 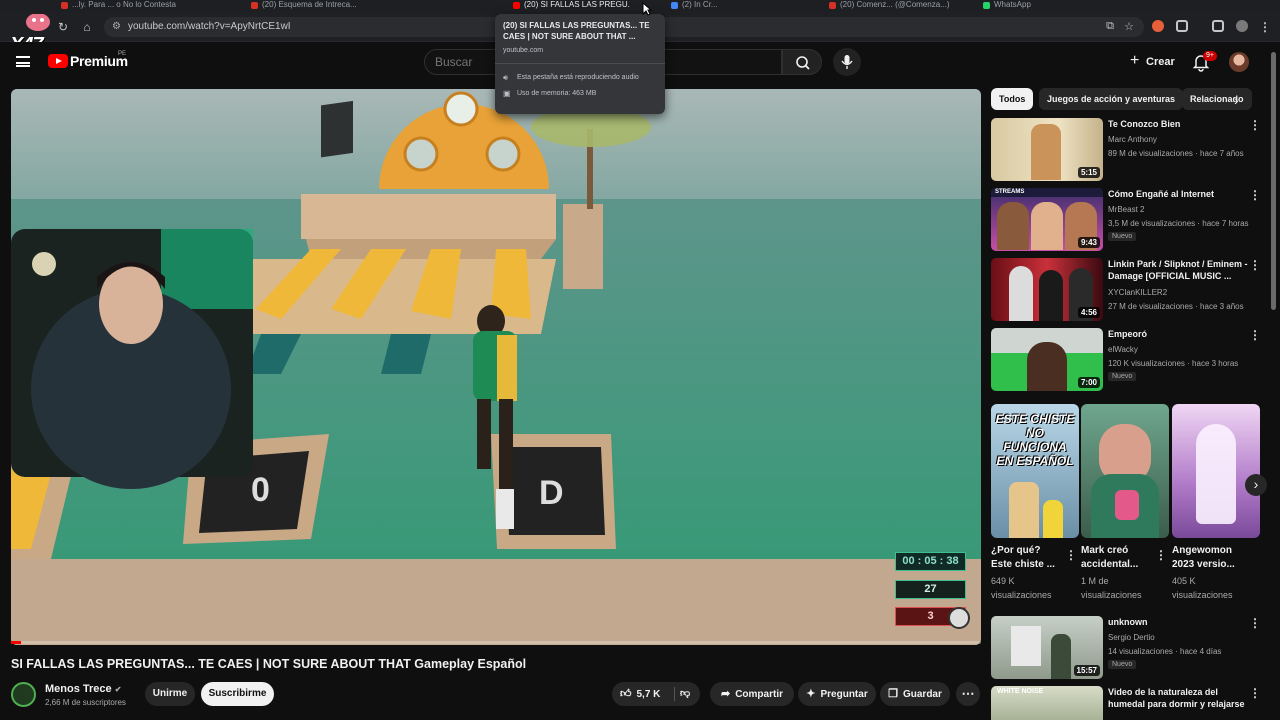 What do you see at coordinates (647, 11) in the screenshot?
I see `mouse-cursor` at bounding box center [647, 11].